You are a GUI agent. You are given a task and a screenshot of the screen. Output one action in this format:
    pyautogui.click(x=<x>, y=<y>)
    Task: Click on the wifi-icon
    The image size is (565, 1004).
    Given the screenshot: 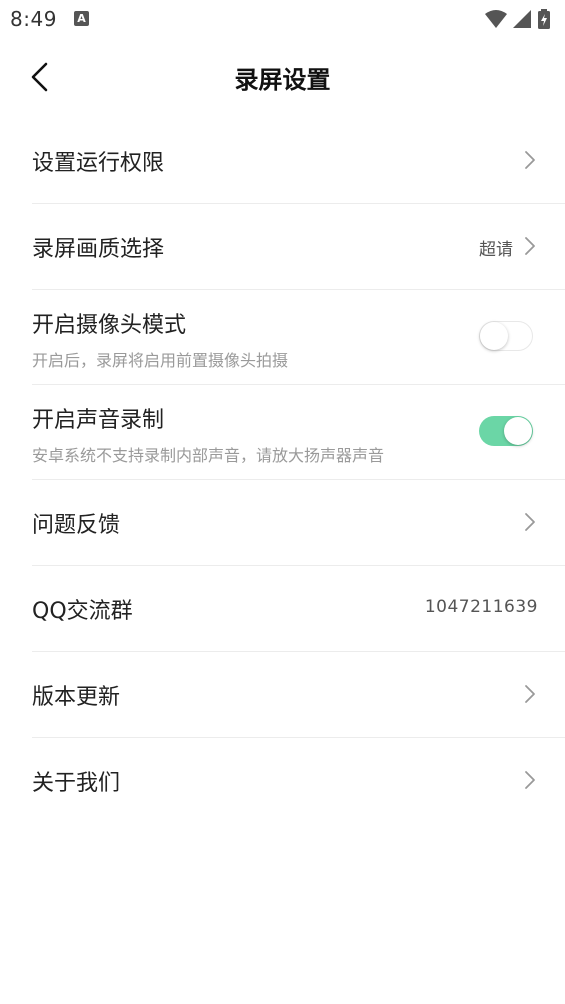 What is the action you would take?
    pyautogui.click(x=496, y=19)
    